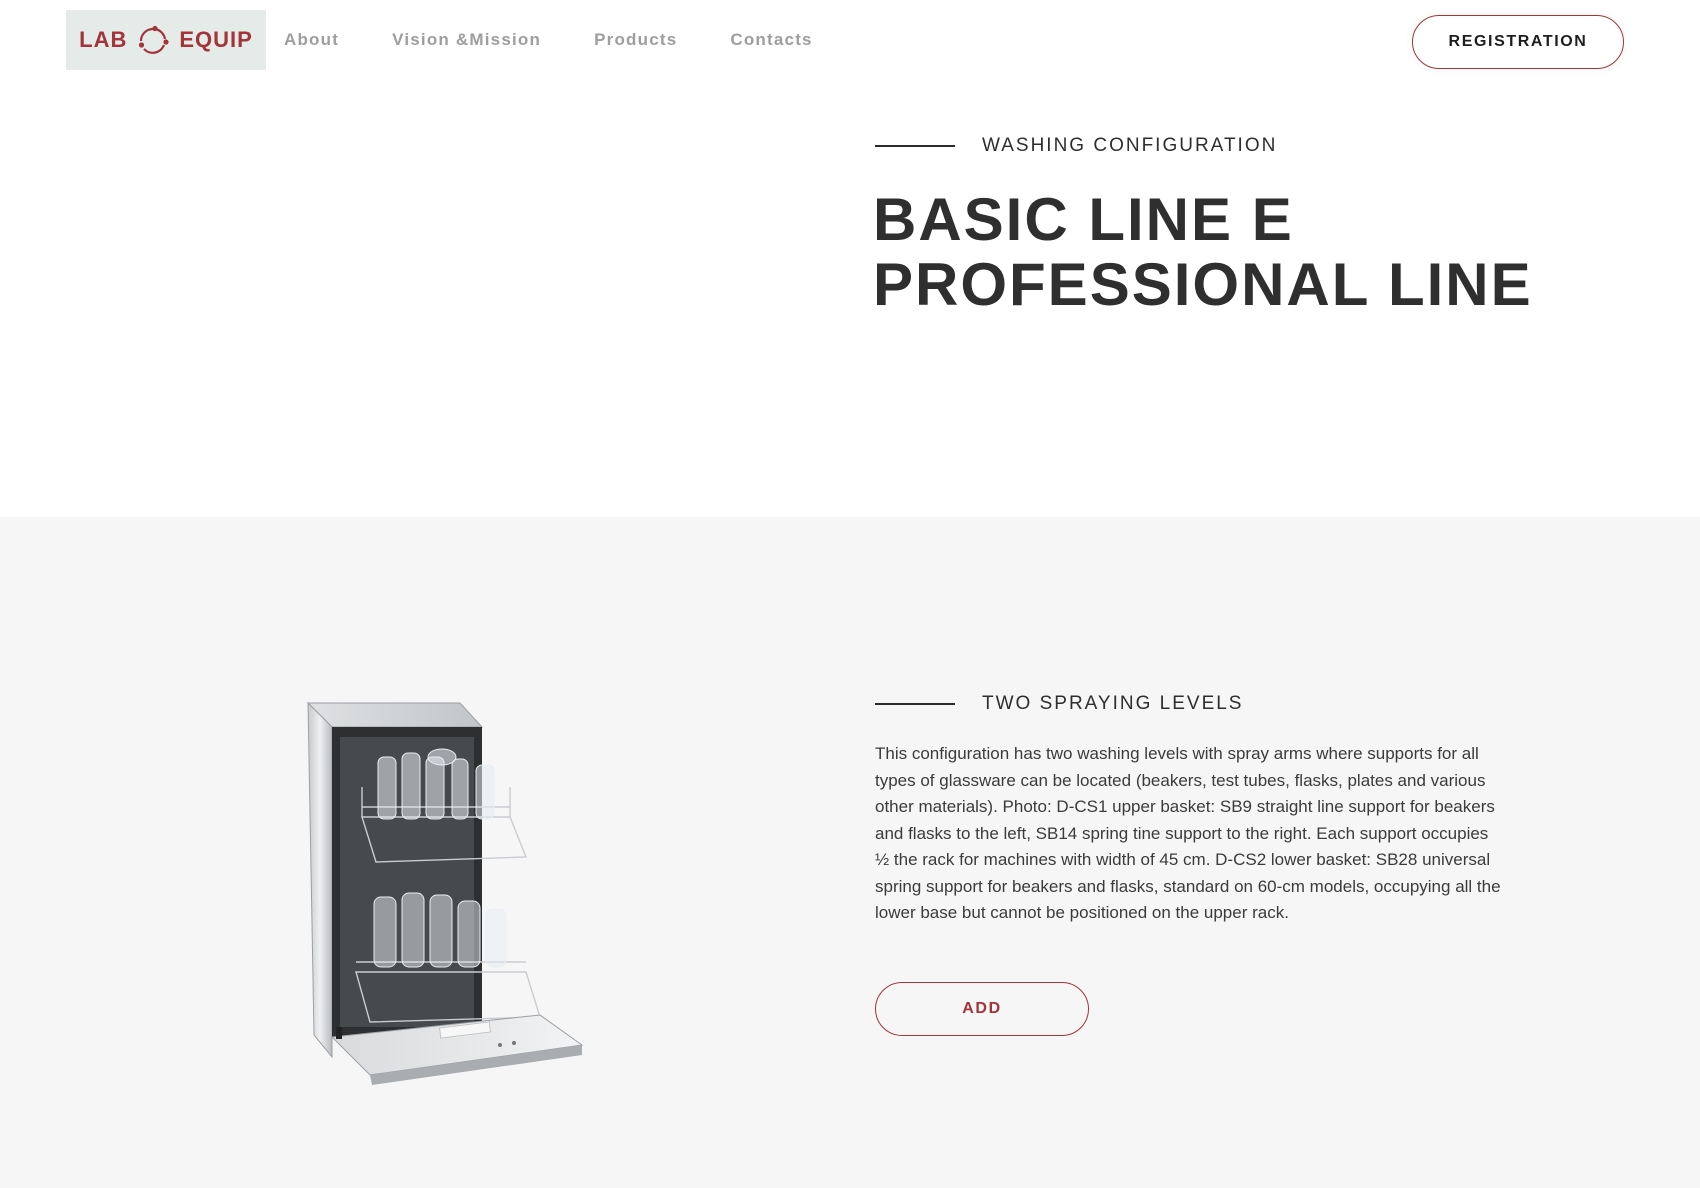 The width and height of the screenshot is (1700, 1188). I want to click on glassware-washer-image, so click(445, 893).